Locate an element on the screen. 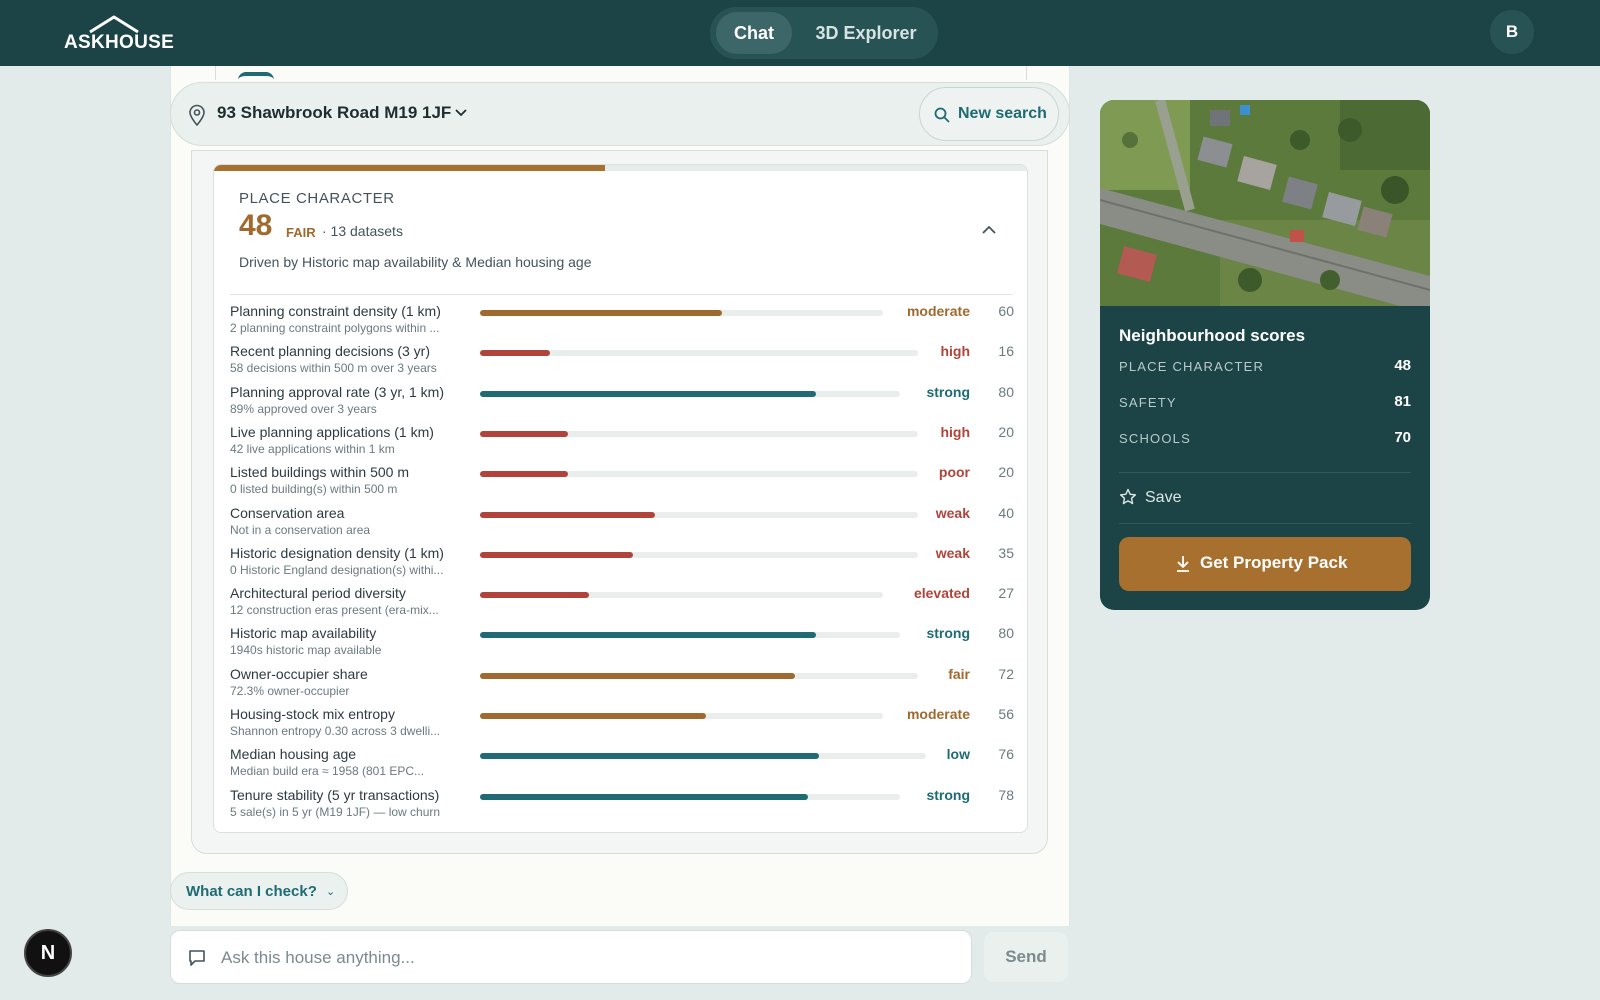  metric-band: fair is located at coordinates (959, 673).